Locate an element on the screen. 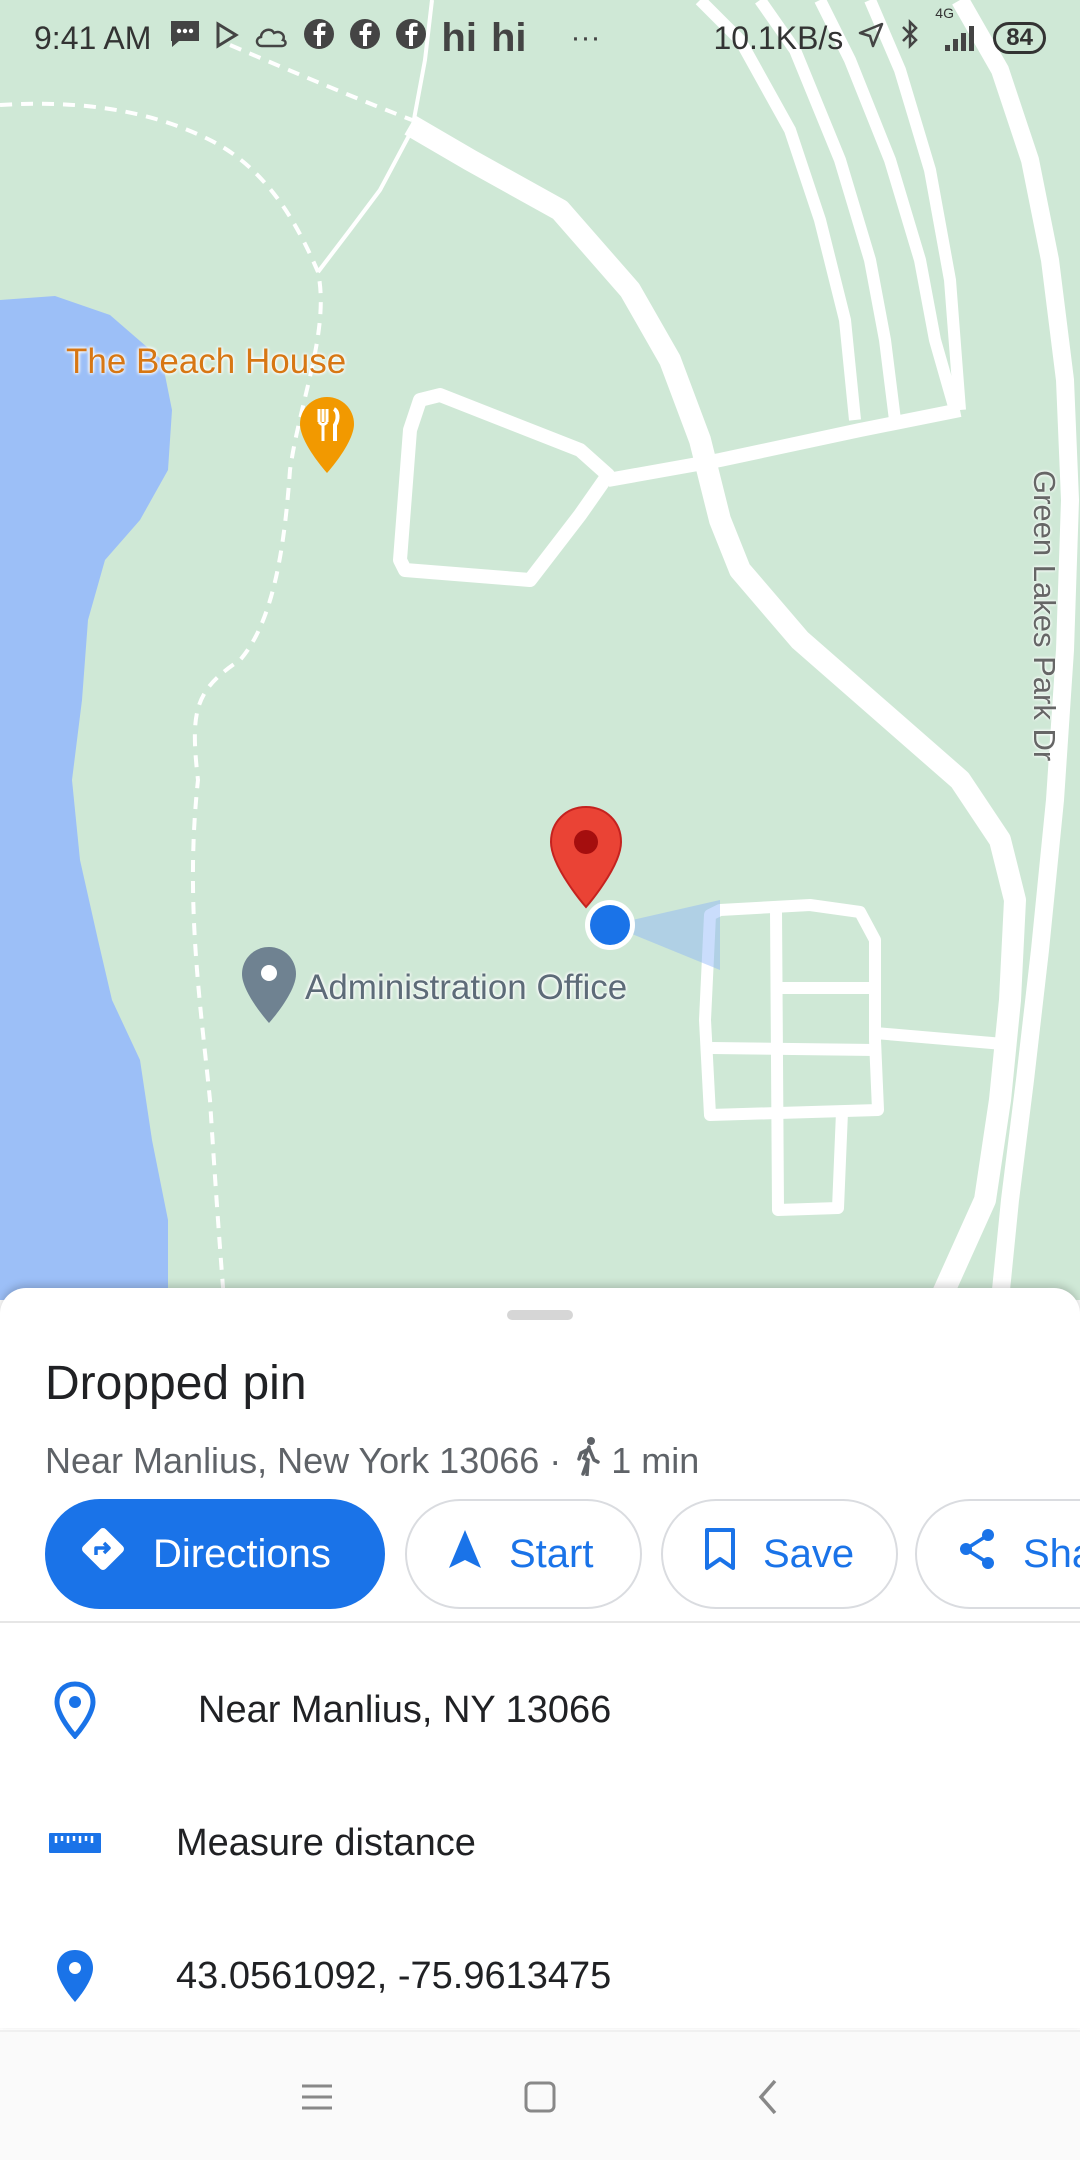 This screenshot has height=2160, width=1080. status-time: 9:41 AM is located at coordinates (93, 37).